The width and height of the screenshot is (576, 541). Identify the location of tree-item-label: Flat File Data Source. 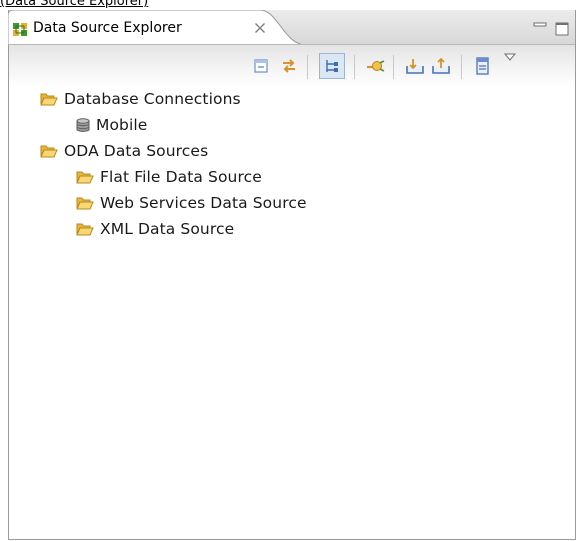
(181, 177).